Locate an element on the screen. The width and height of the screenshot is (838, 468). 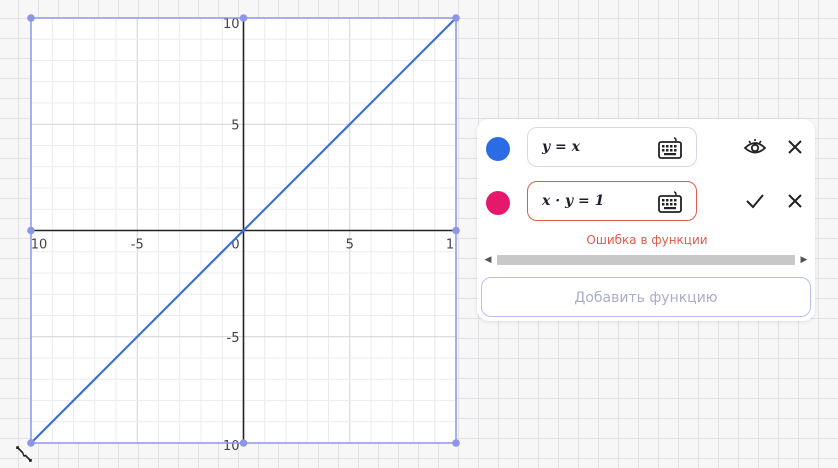
x-tick-label: -5 is located at coordinates (137, 245).